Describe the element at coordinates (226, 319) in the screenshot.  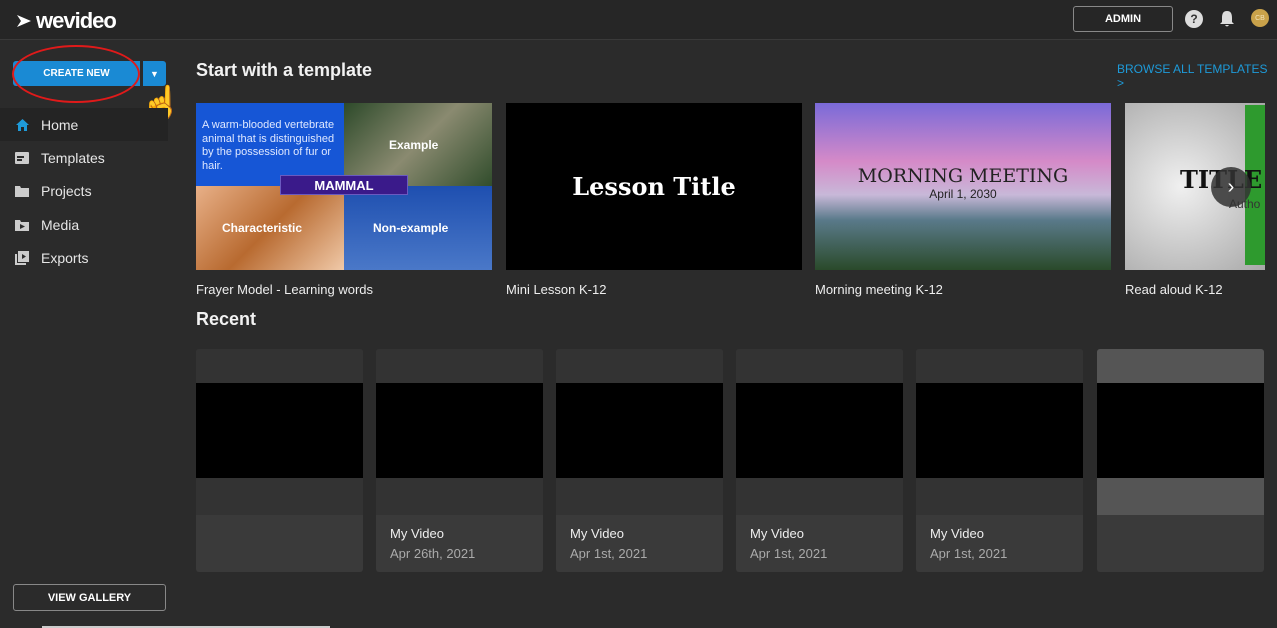
I see `recent-heading: Recent` at that location.